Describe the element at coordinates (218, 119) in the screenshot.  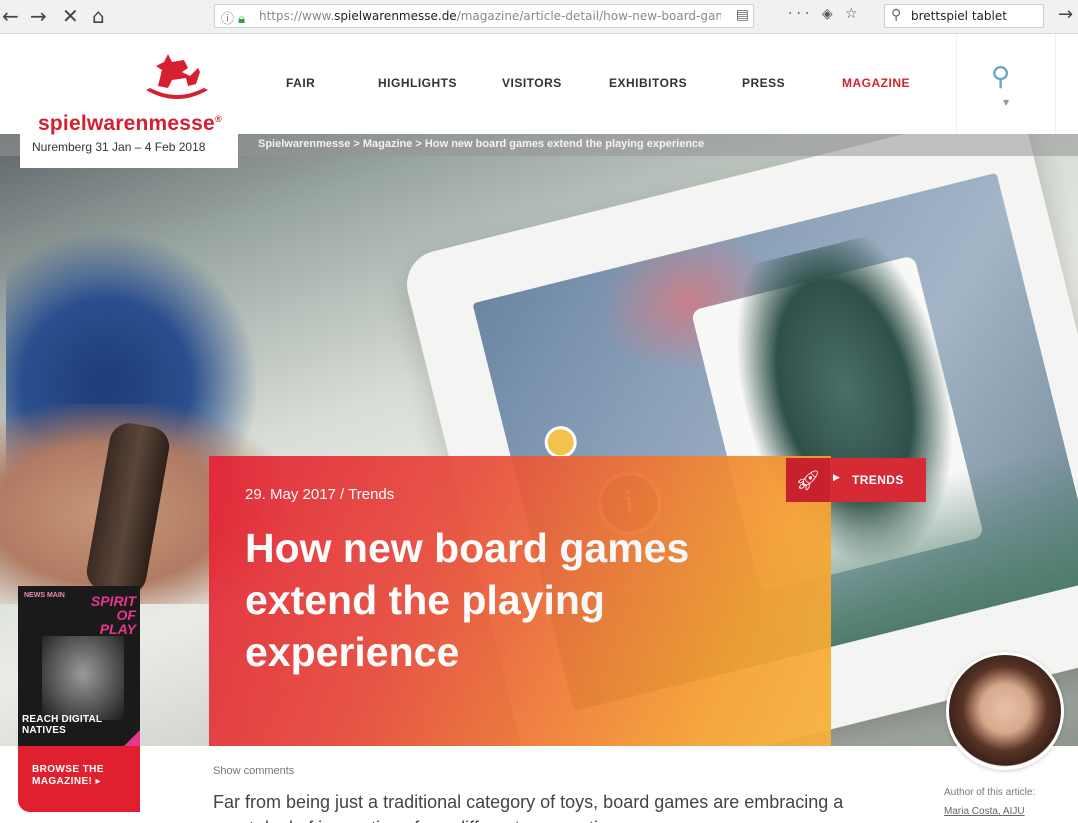
I see `logo-registered: ®` at that location.